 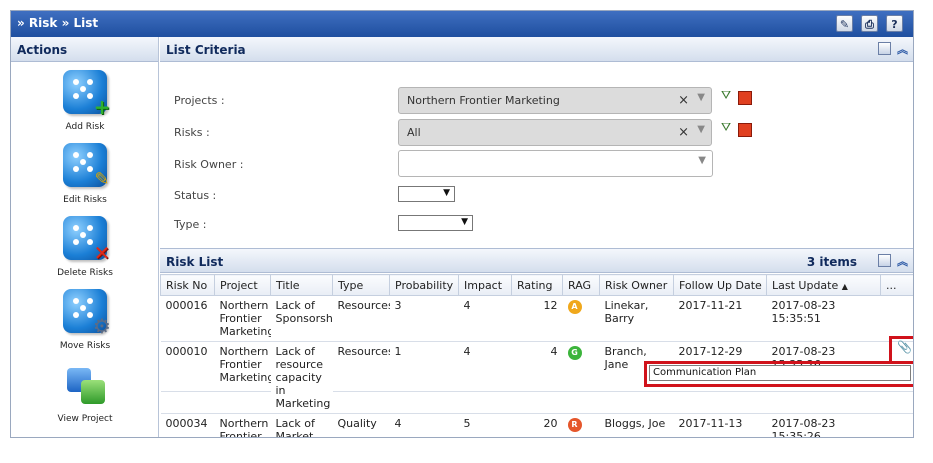 I want to click on risk-no: 000016, so click(x=187, y=318).